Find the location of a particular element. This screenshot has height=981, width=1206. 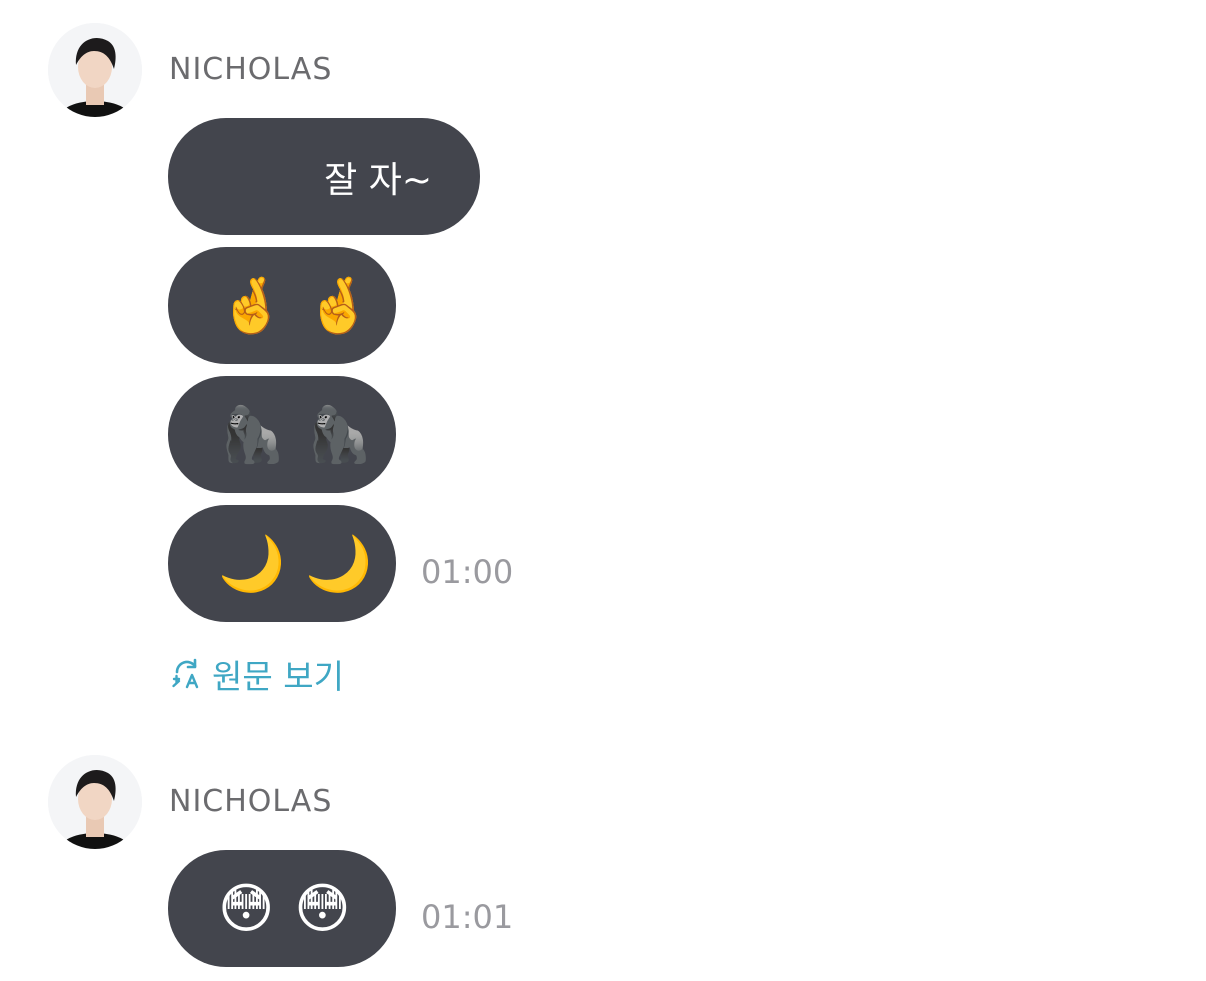

view-original-label: 원문 보기 is located at coordinates (278, 676).